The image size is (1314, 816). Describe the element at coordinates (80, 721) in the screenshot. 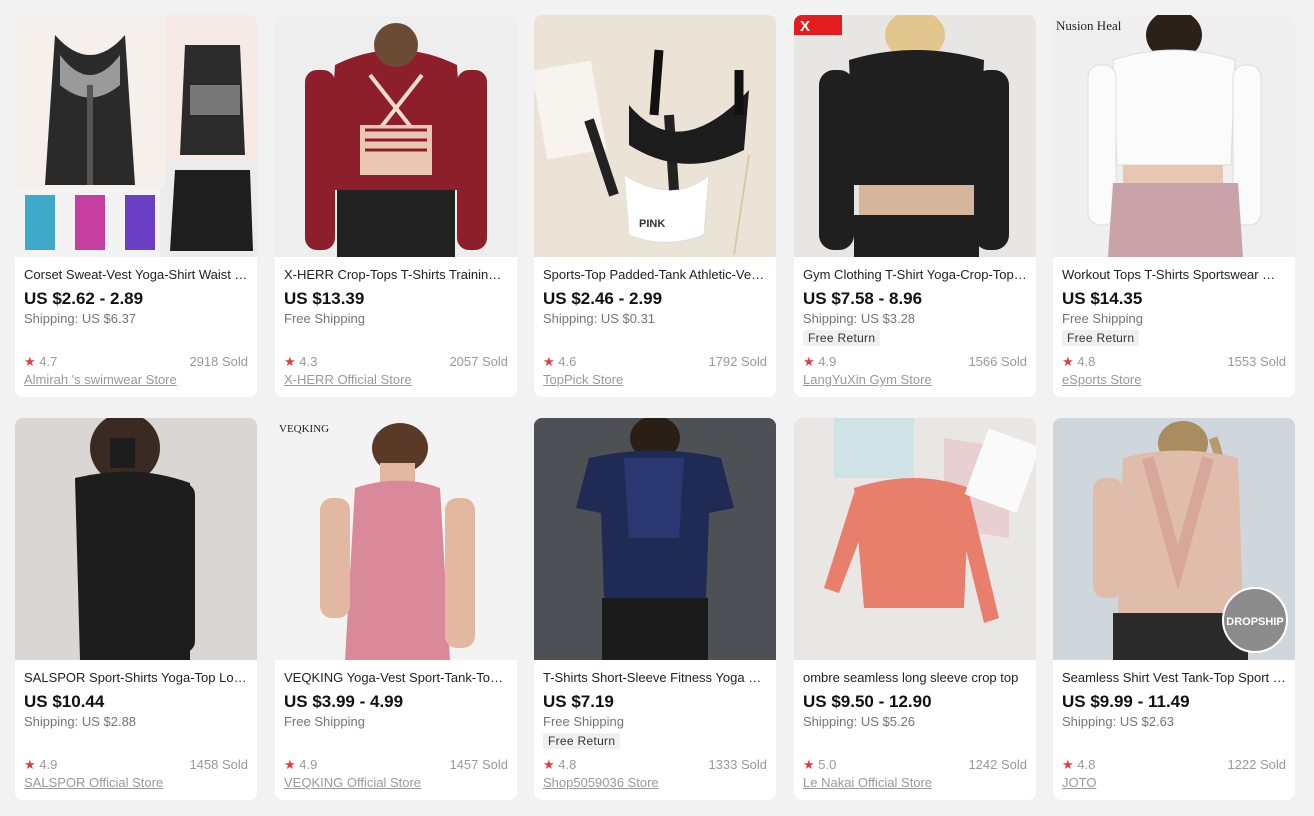

I see `shipping-info: Shipping: US $2.88` at that location.